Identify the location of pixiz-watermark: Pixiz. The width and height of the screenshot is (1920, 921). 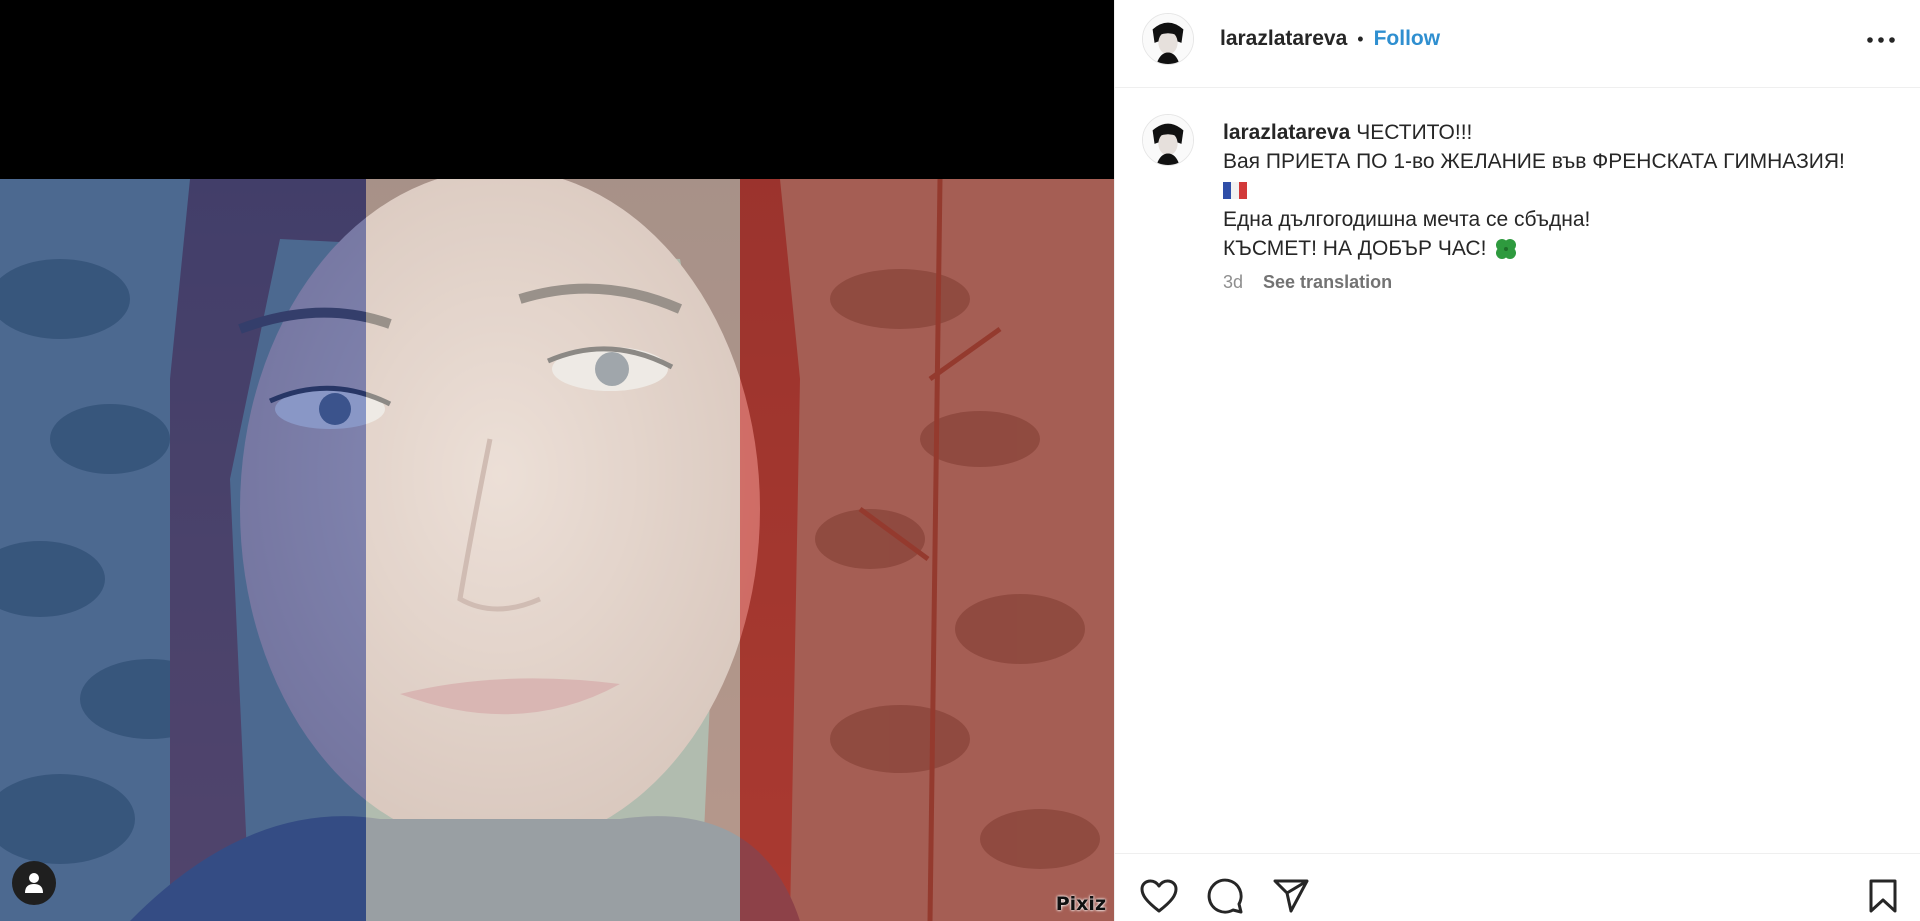
(1080, 904).